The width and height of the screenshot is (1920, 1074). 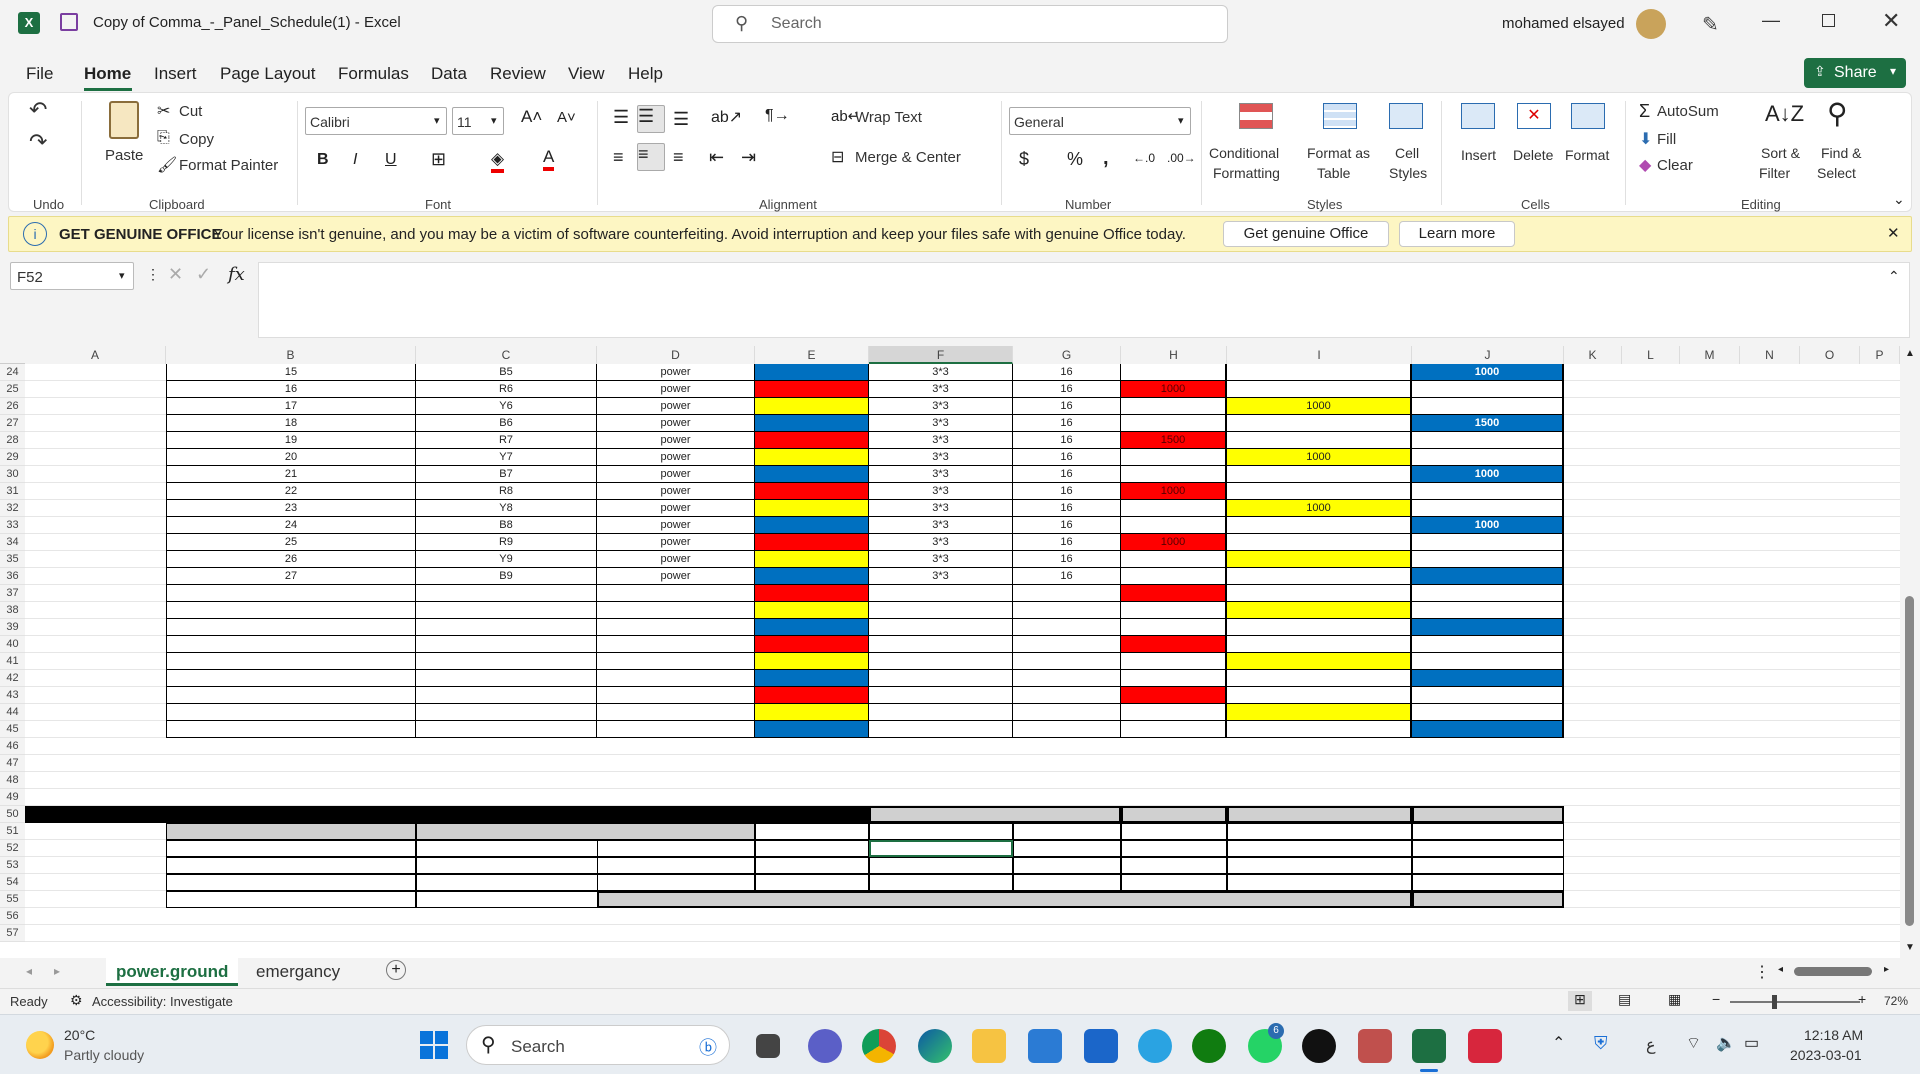 I want to click on currency-icon: $, so click(x=1024, y=159).